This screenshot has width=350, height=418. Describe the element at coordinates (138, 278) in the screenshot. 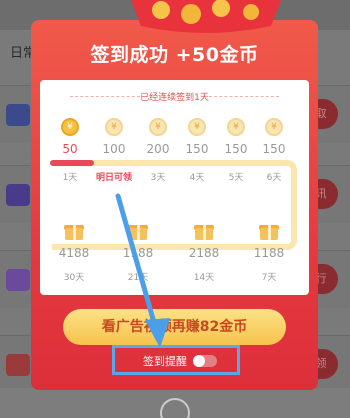

I see `day-label: 21天` at that location.